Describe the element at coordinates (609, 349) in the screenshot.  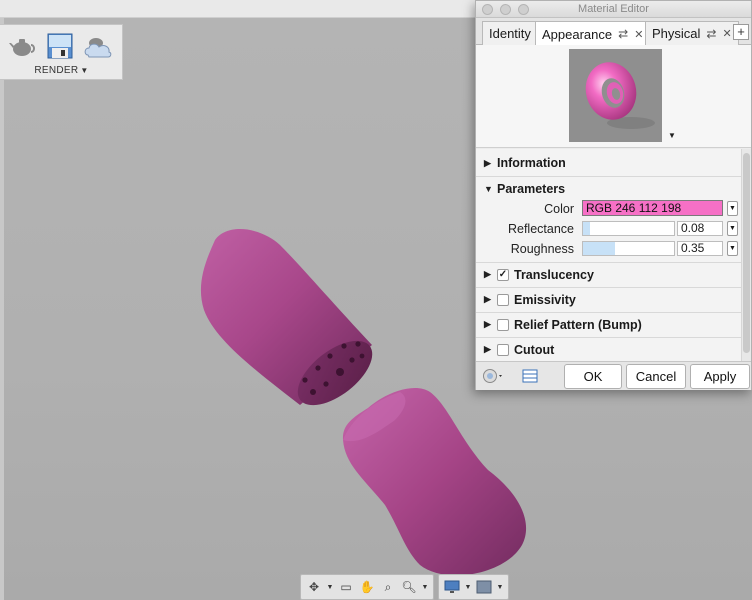
I see `section-cutout: ▶ Cutout` at that location.